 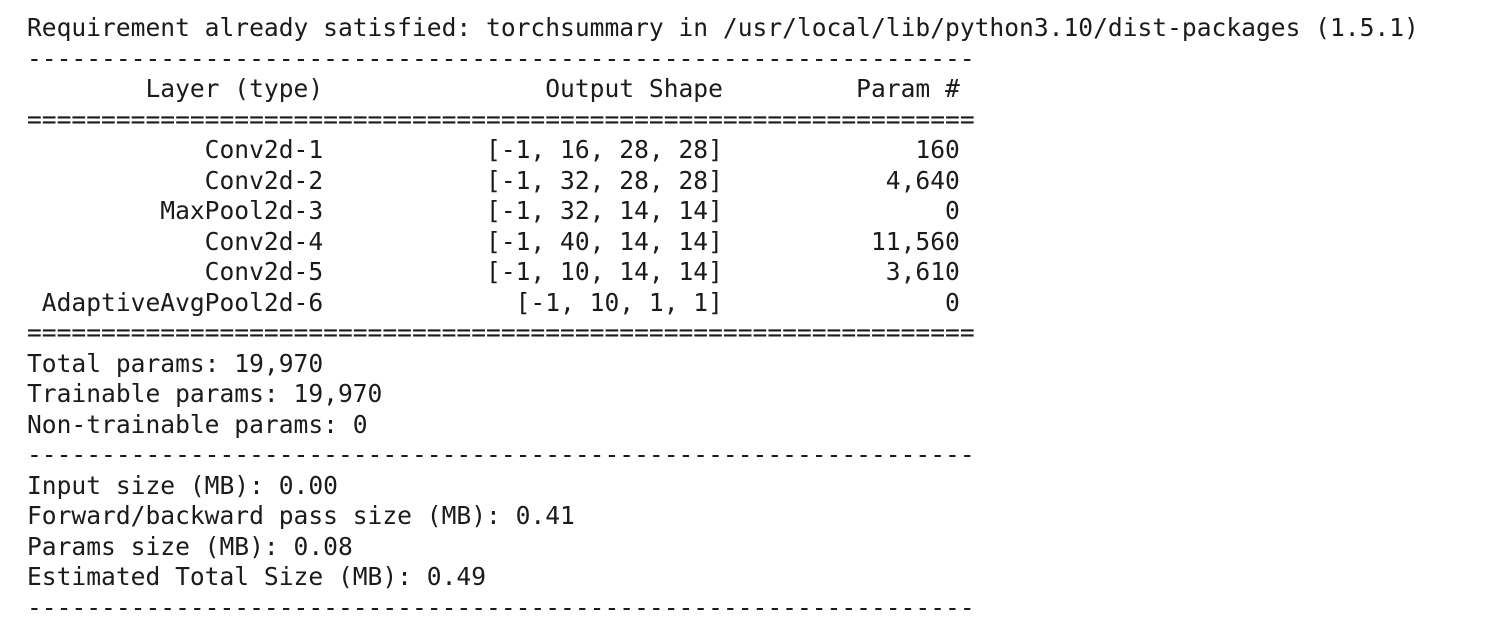 I want to click on params-size: Params size (MB): 0.08, so click(x=190, y=546).